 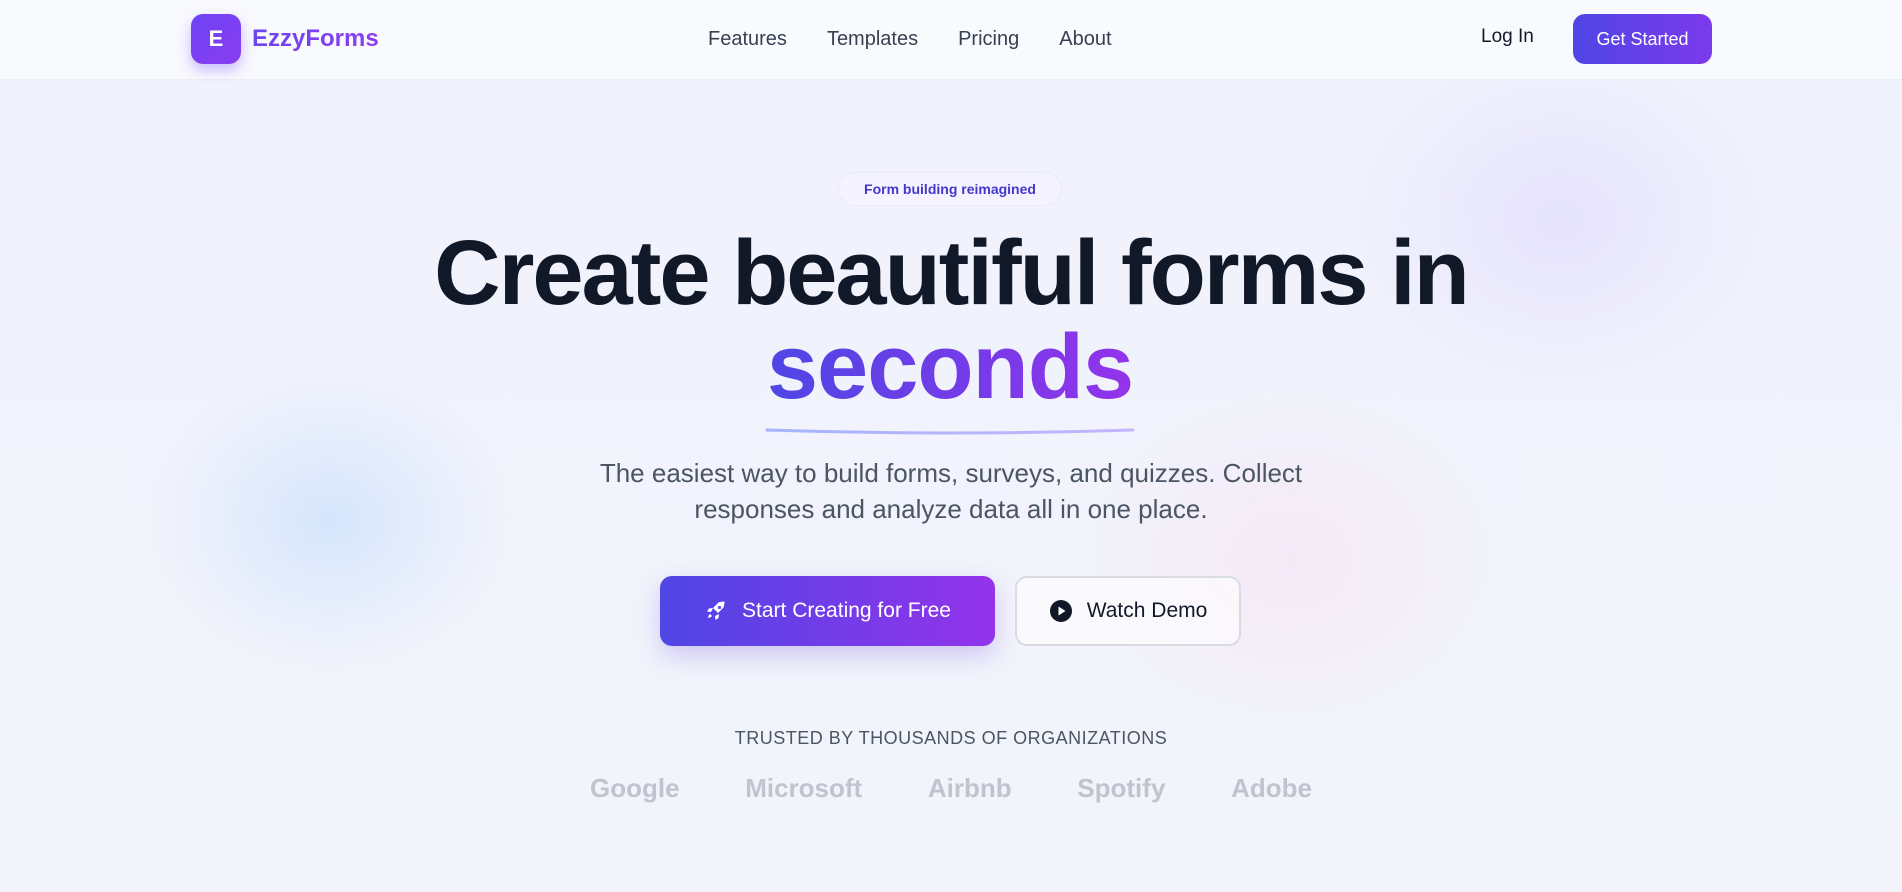 What do you see at coordinates (846, 610) in the screenshot?
I see `start-creating-label: Start Creating for Free` at bounding box center [846, 610].